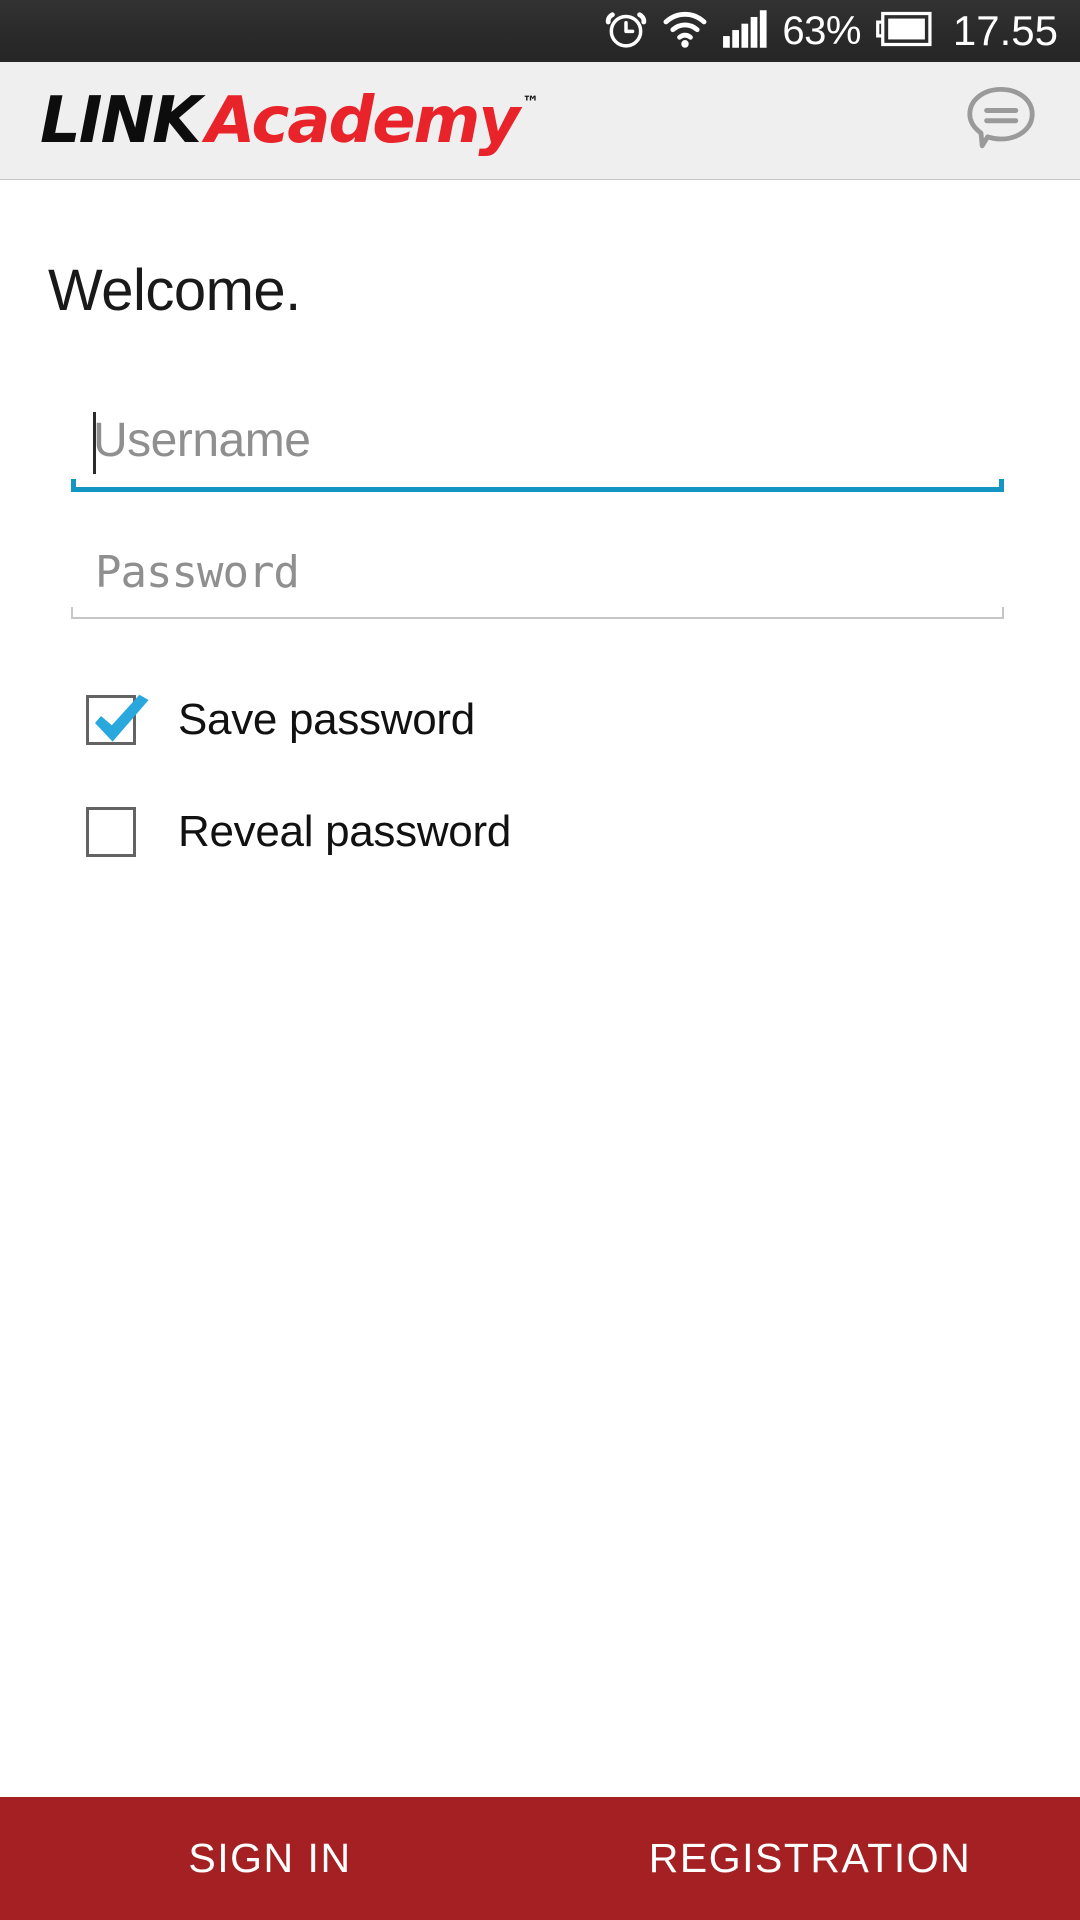 The height and width of the screenshot is (1920, 1080). I want to click on app-header: LINK Academy ™, so click(540, 124).